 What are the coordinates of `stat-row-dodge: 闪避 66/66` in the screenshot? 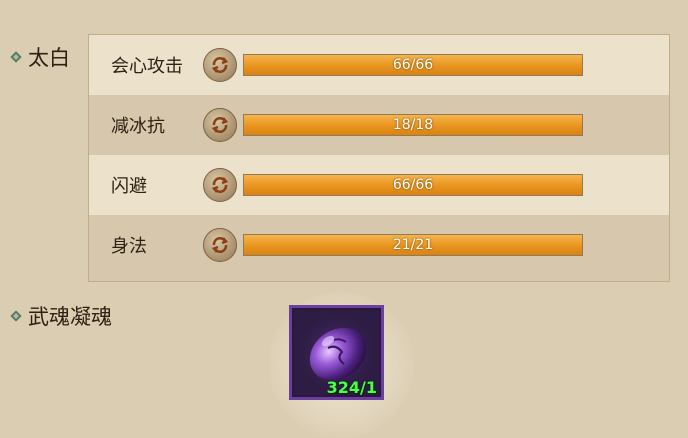 It's located at (379, 185).